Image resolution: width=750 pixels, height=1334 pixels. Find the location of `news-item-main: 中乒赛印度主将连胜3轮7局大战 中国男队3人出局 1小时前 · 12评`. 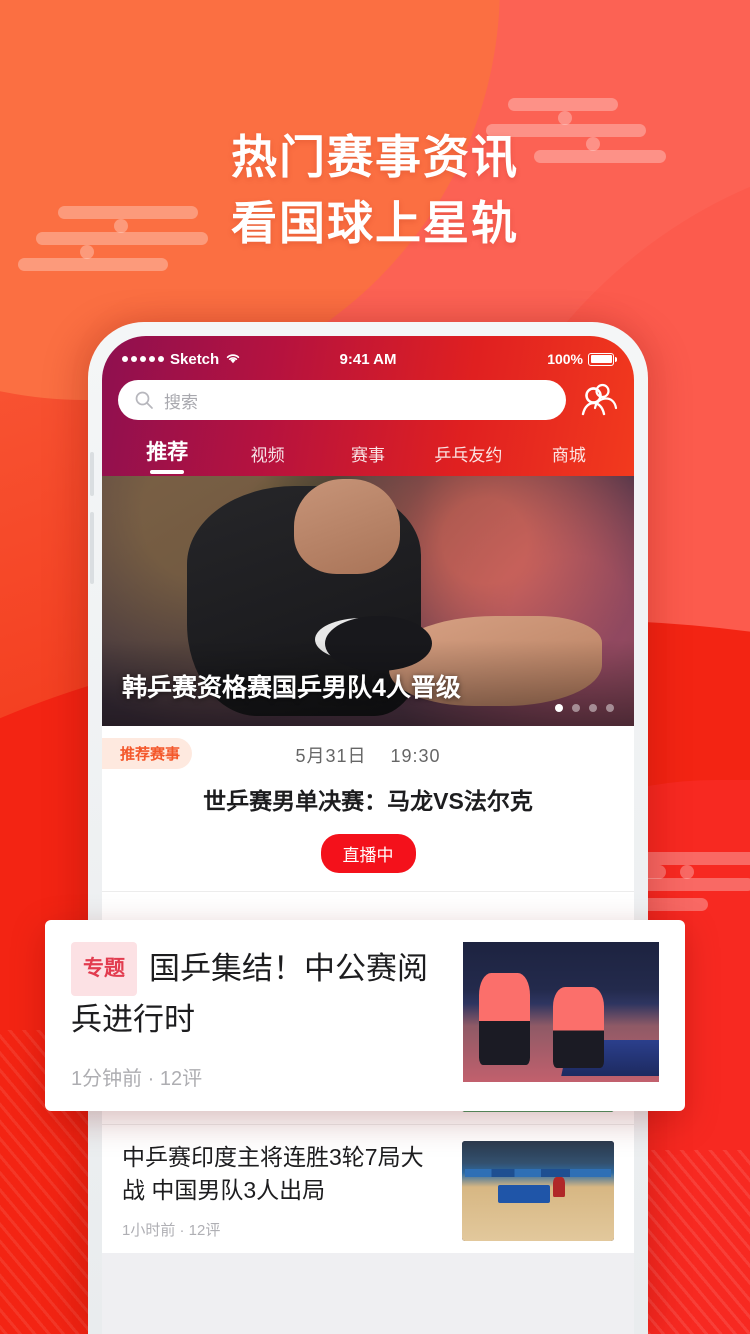

news-item-main: 中乒赛印度主将连胜3轮7局大战 中国男队3人出局 1小时前 · 12评 is located at coordinates (284, 1191).